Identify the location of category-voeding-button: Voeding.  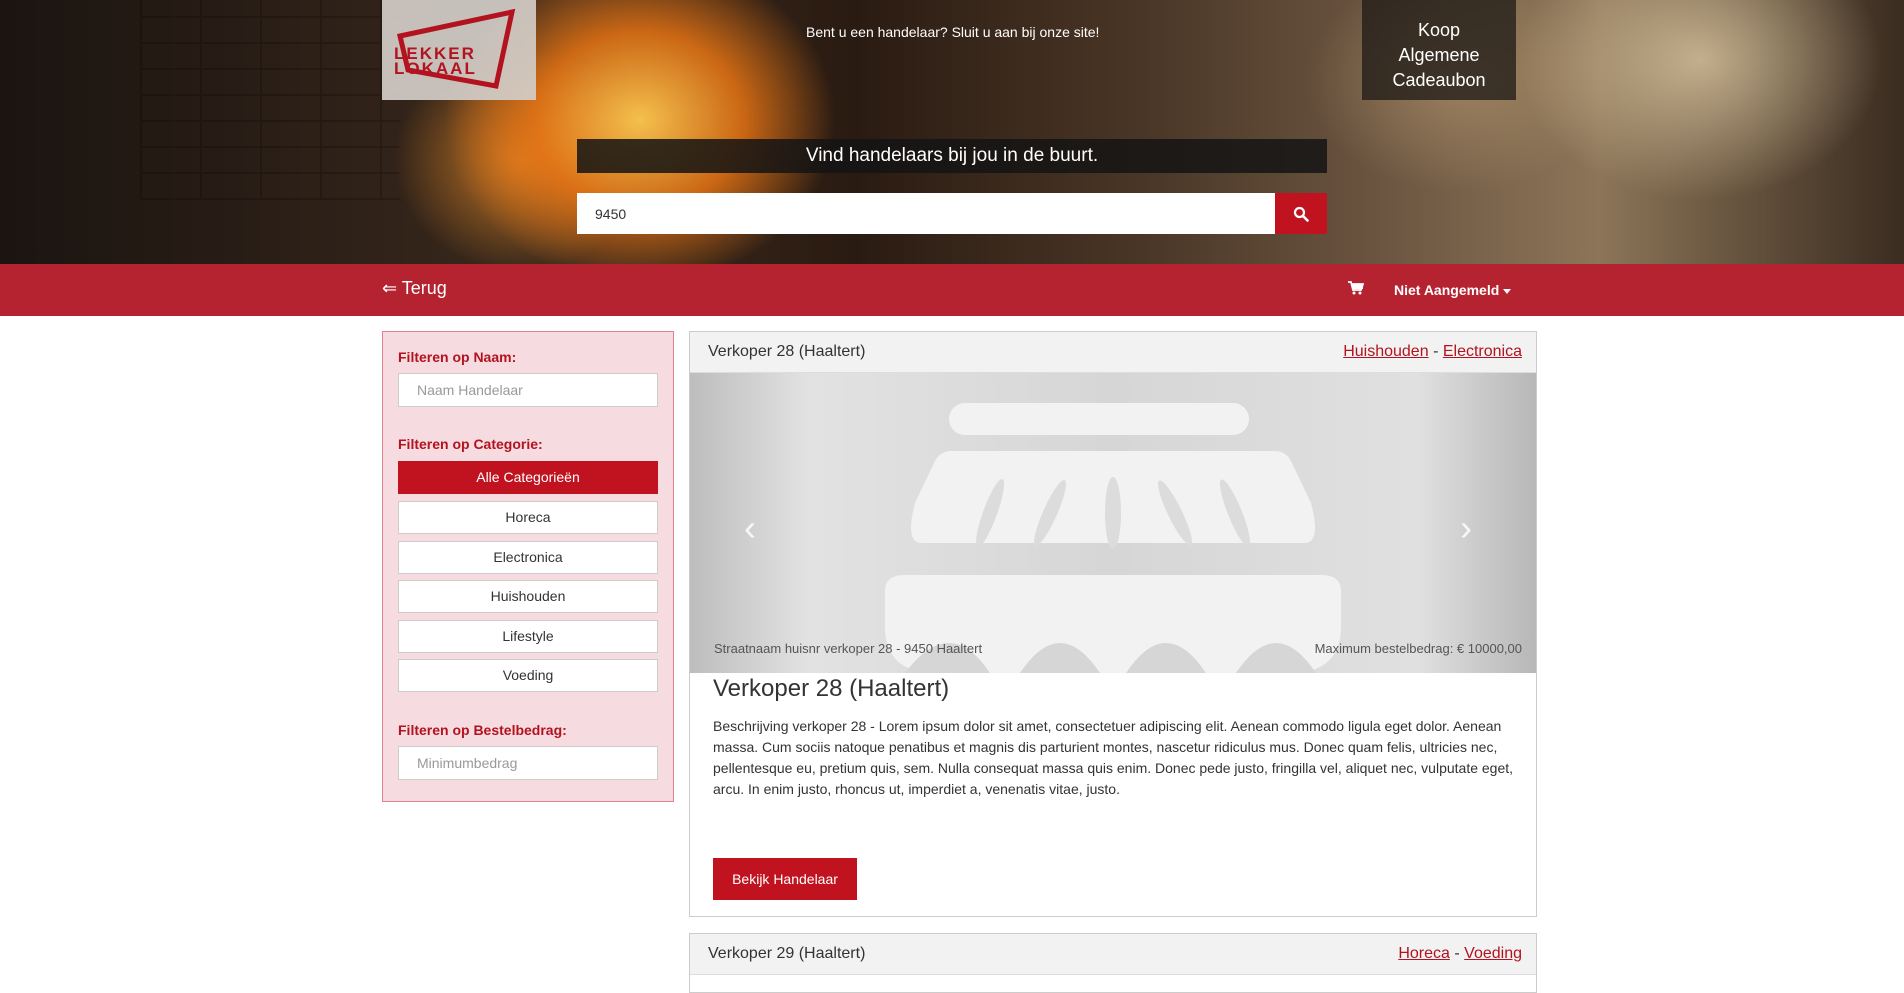
(528, 675).